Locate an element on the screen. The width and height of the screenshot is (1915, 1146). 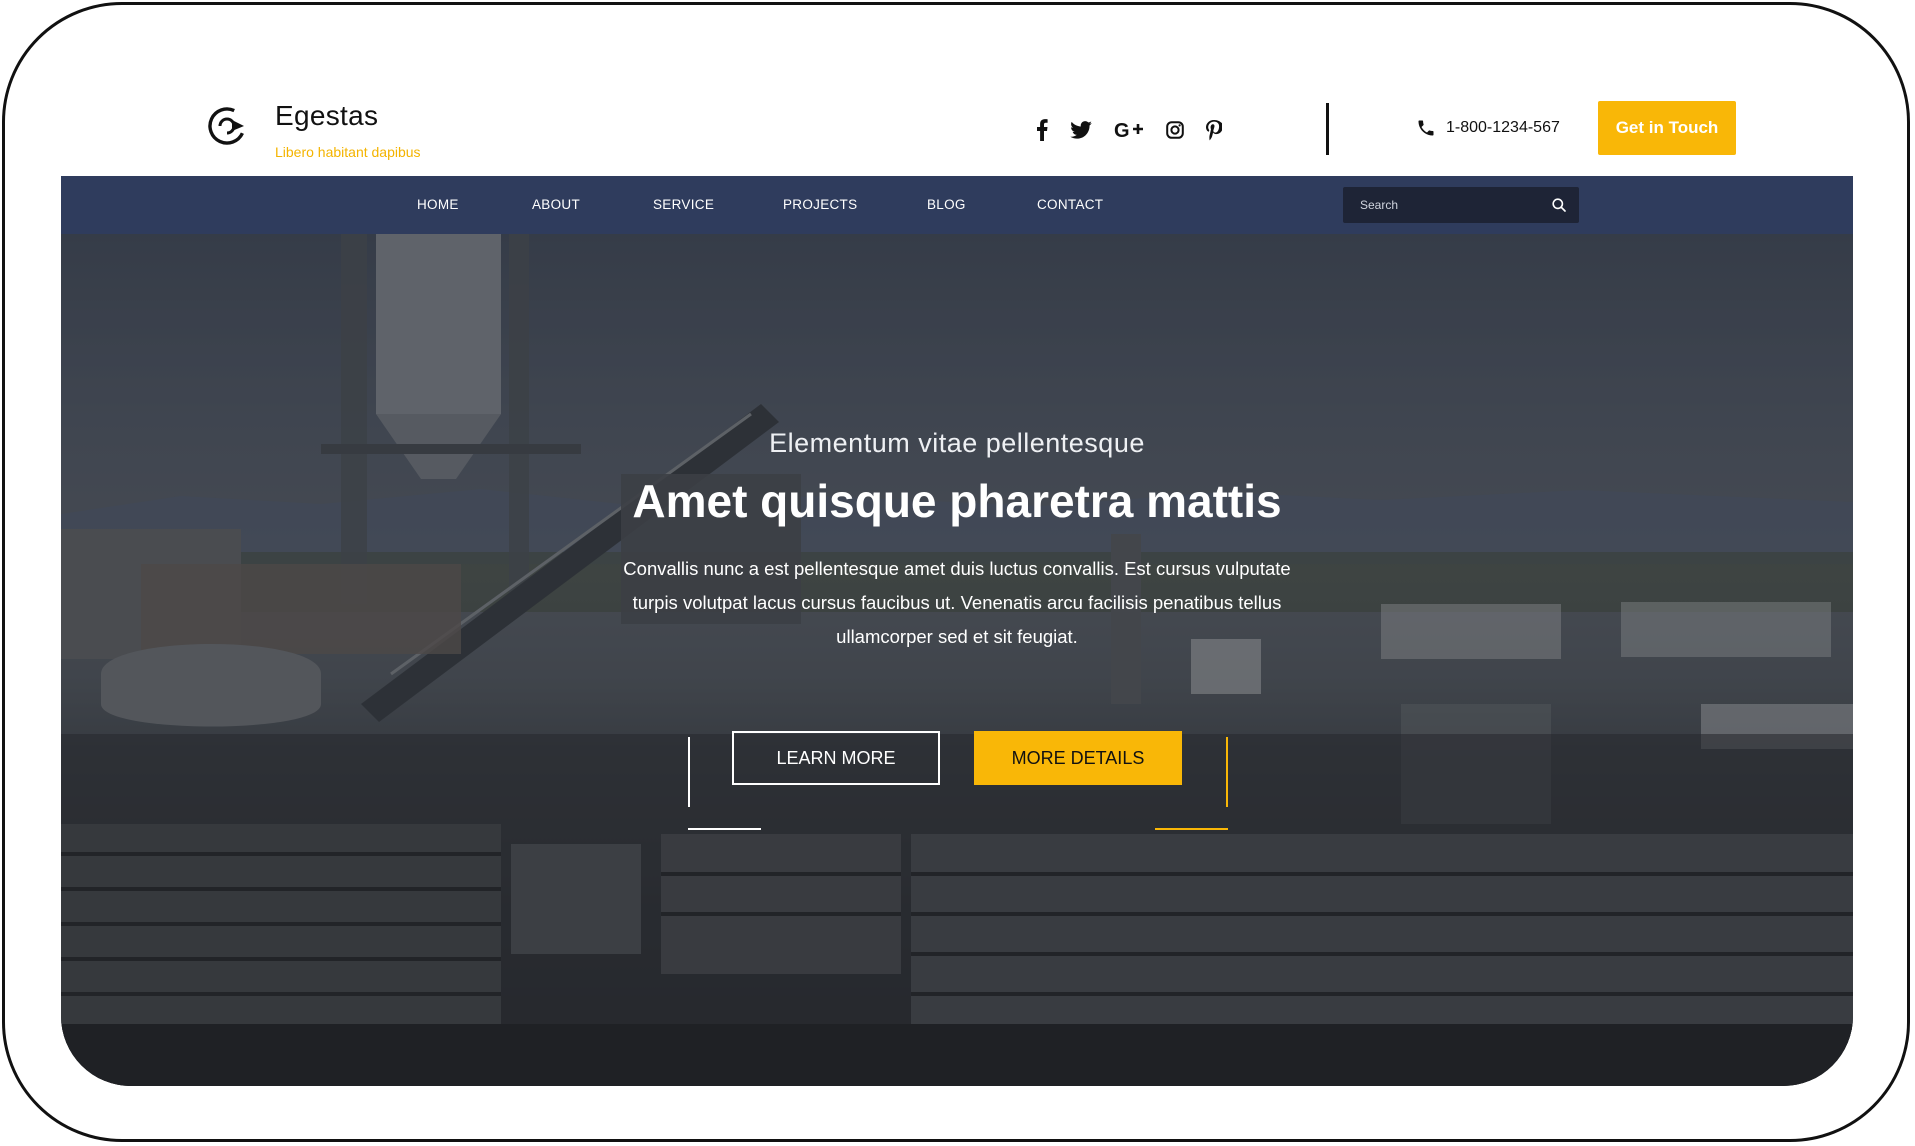
nav-service: SERVICE is located at coordinates (683, 205).